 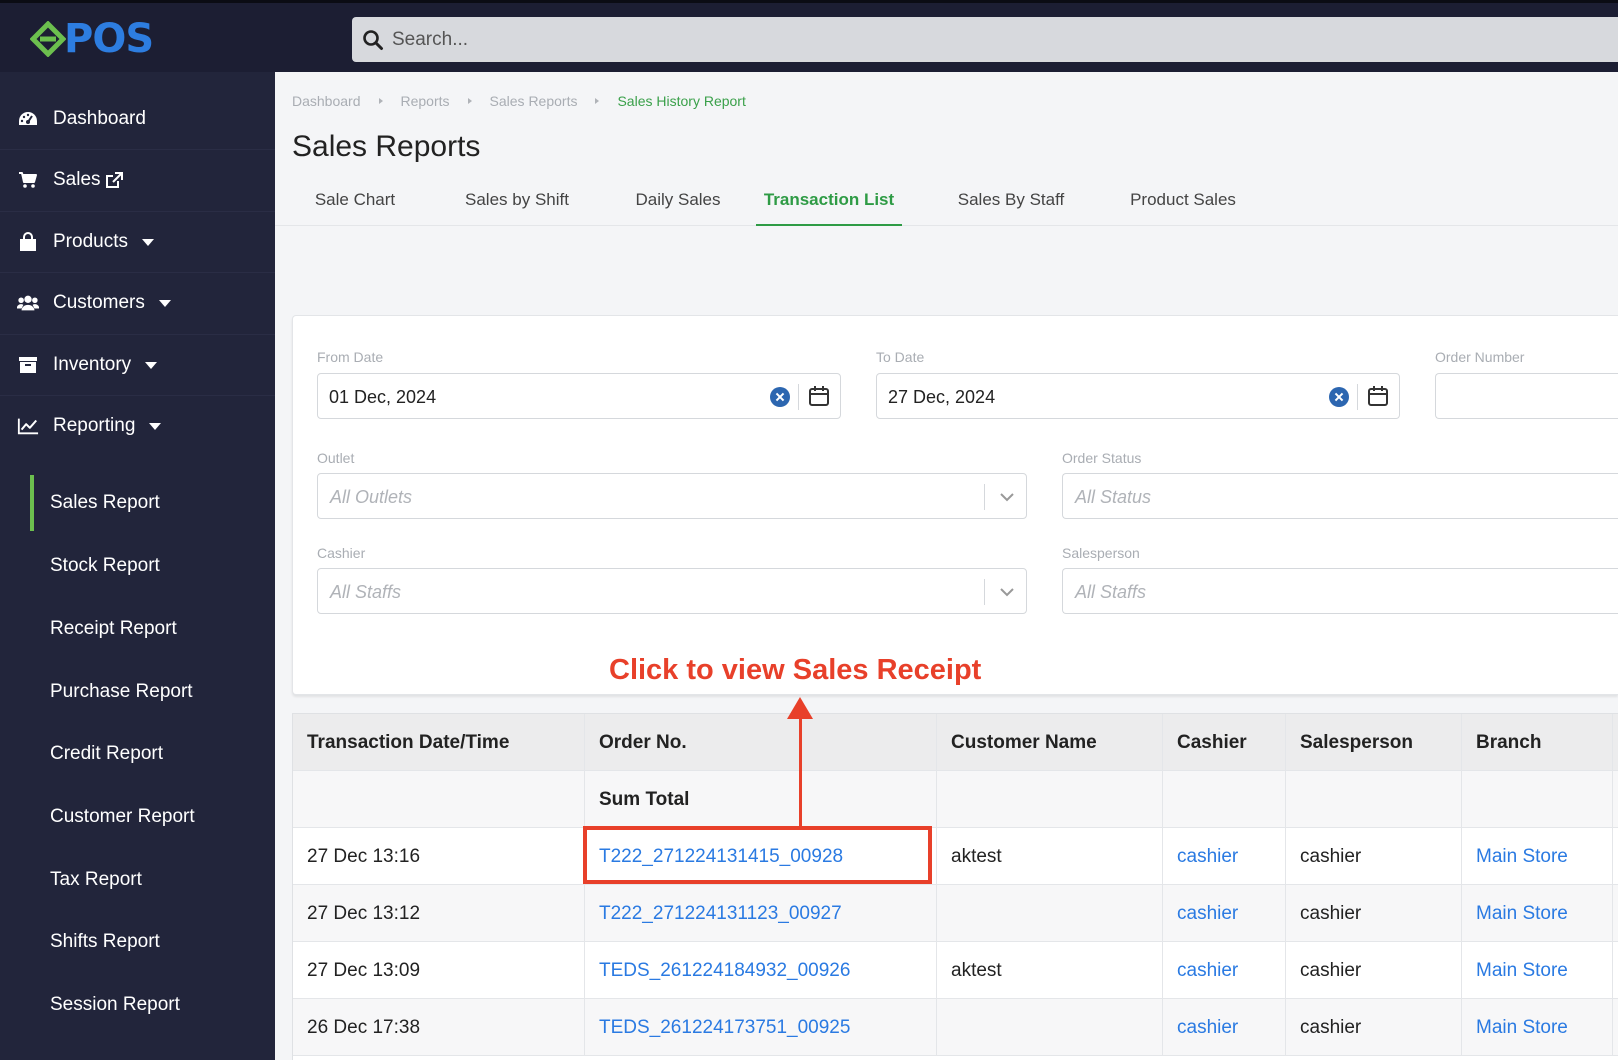 What do you see at coordinates (761, 742) in the screenshot?
I see `column-header-order-no: Order No.` at bounding box center [761, 742].